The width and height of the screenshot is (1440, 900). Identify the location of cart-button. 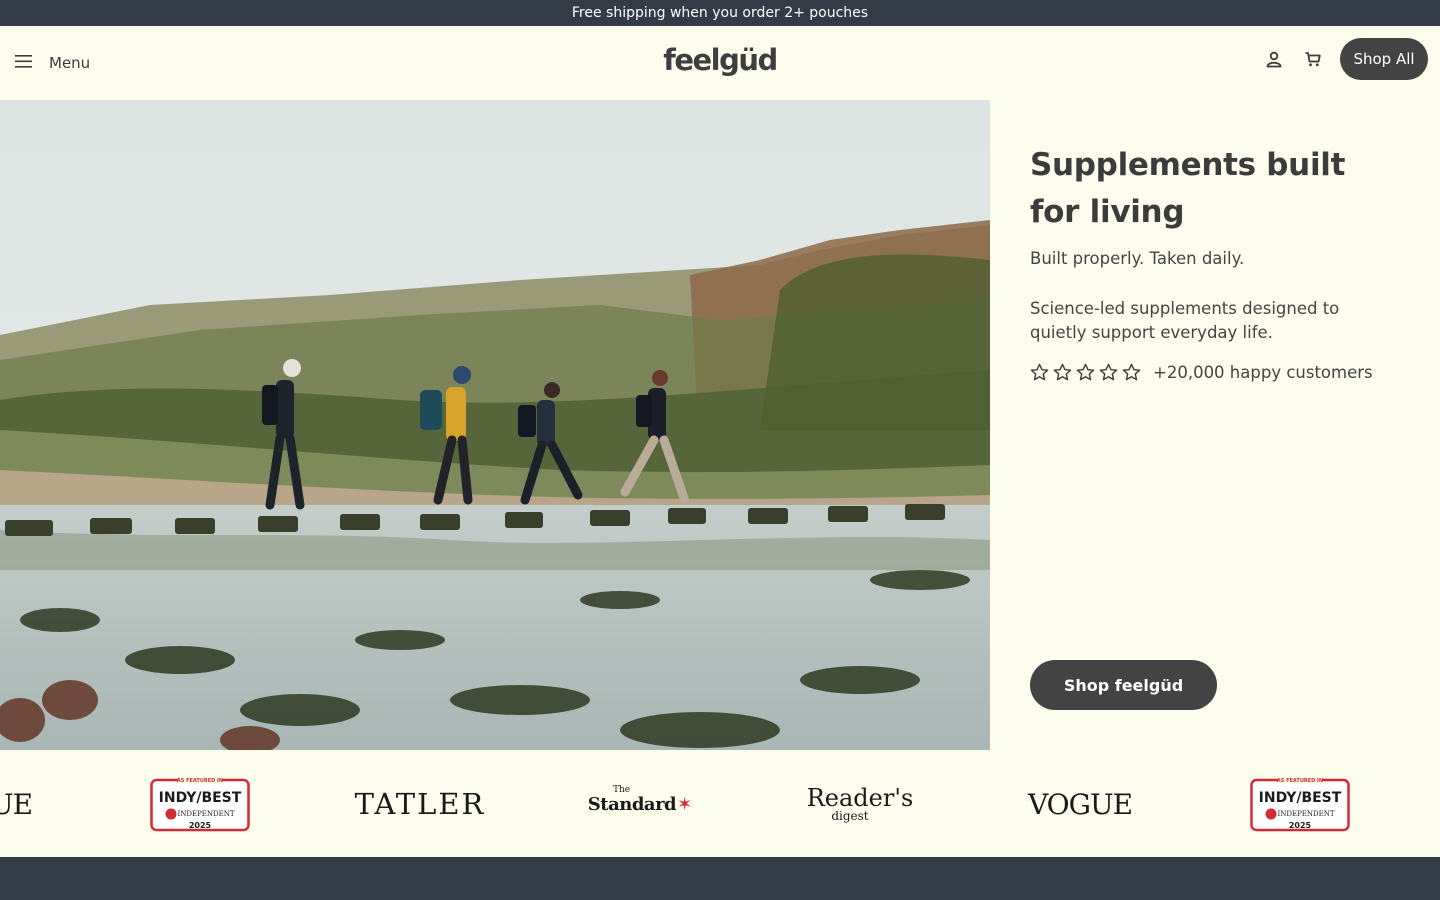
(1313, 61).